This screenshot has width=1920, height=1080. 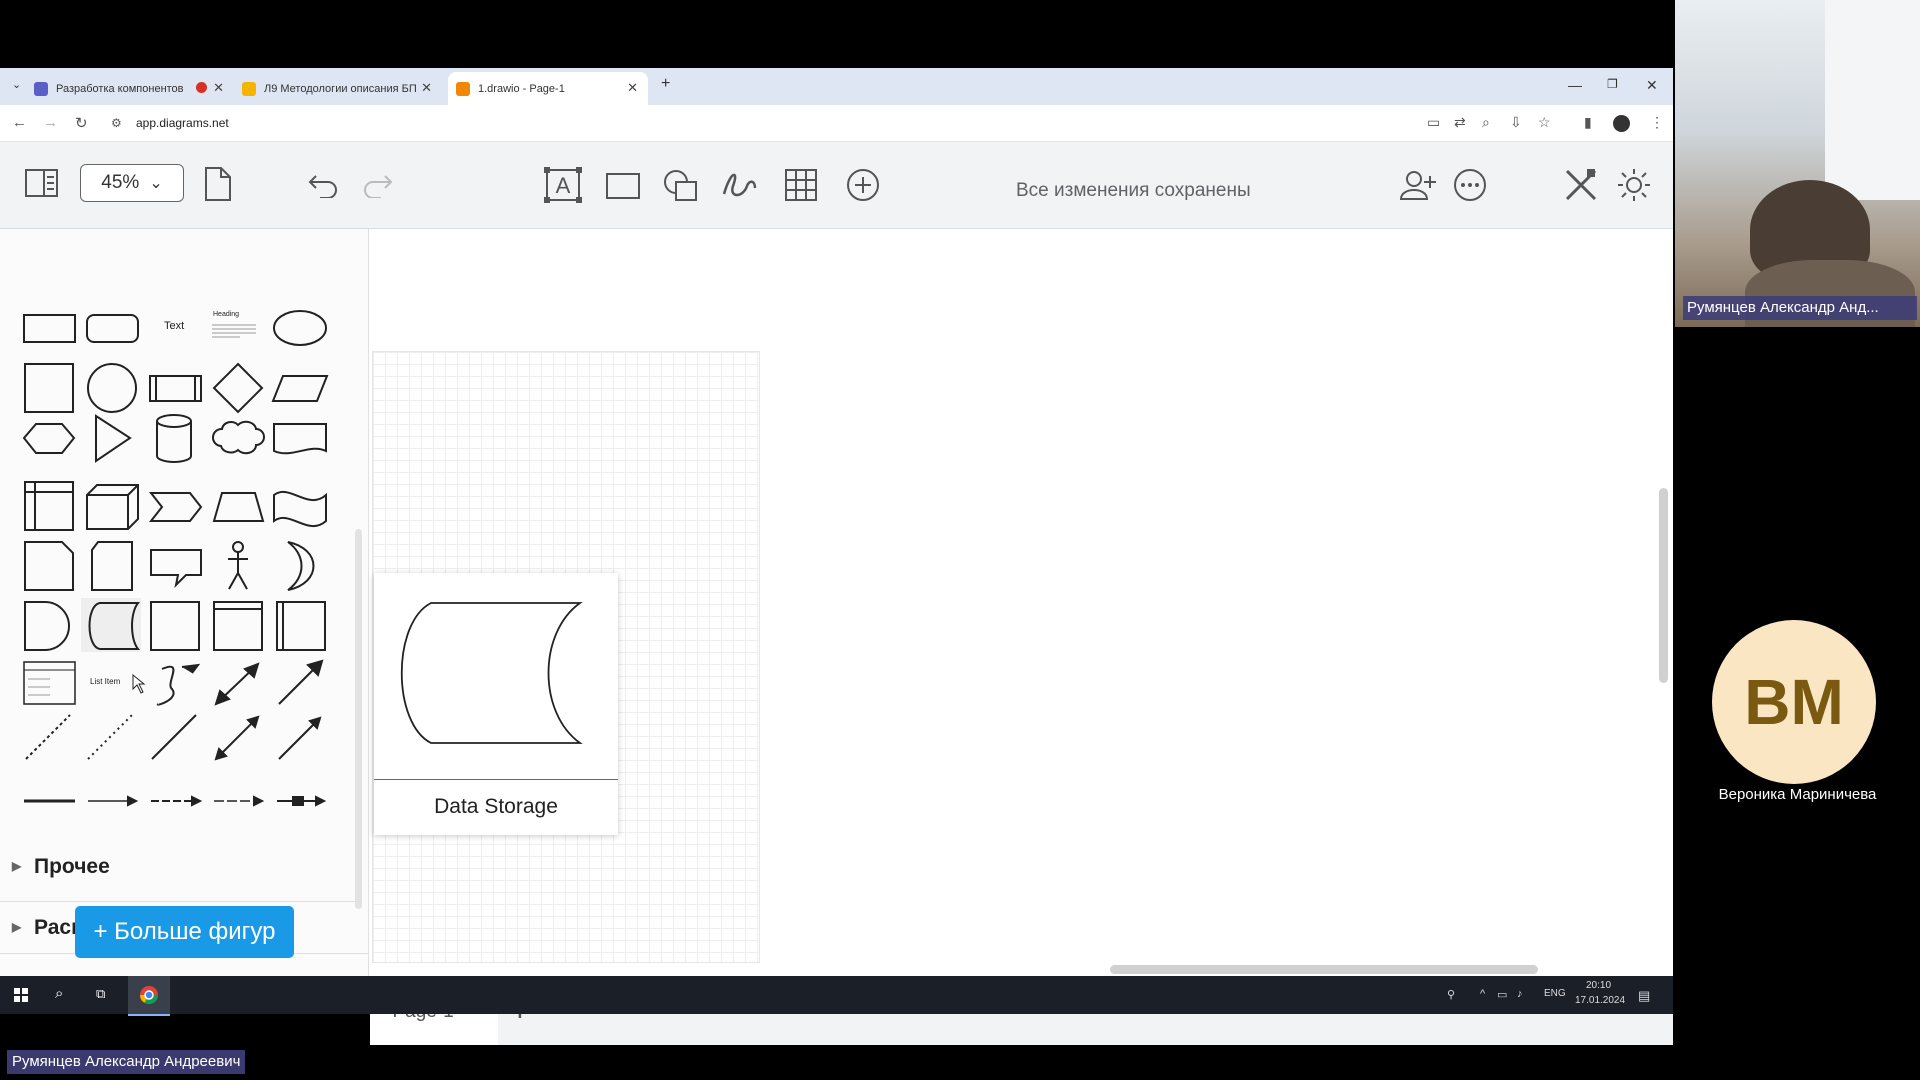 I want to click on card-shape, so click(x=112, y=566).